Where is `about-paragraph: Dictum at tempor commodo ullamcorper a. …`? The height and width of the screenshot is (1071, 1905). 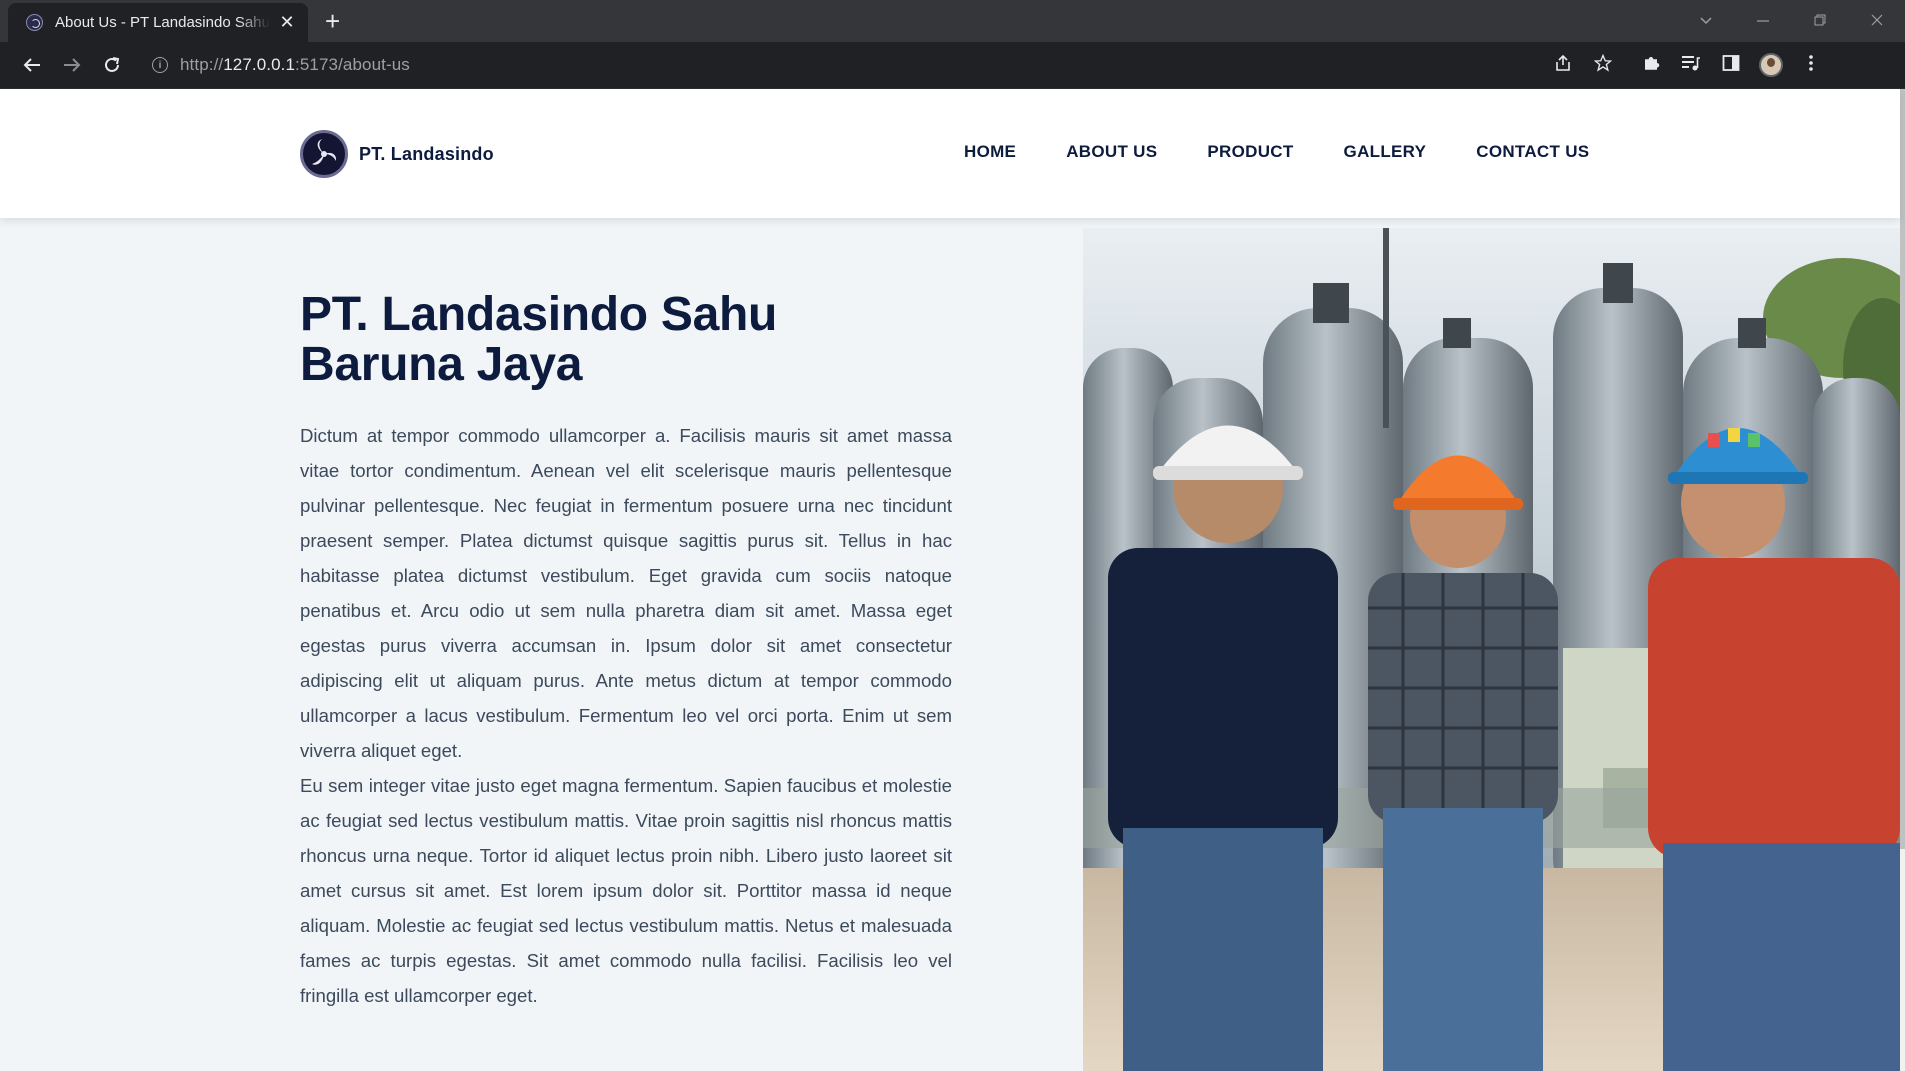
about-paragraph: Dictum at tempor commodo ullamcorper a. … is located at coordinates (626, 593).